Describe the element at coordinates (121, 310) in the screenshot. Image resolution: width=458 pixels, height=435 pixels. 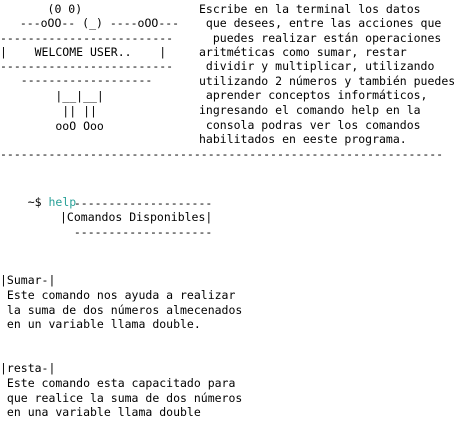
I see `command-description-line: la suma de dos números almecenados` at that location.